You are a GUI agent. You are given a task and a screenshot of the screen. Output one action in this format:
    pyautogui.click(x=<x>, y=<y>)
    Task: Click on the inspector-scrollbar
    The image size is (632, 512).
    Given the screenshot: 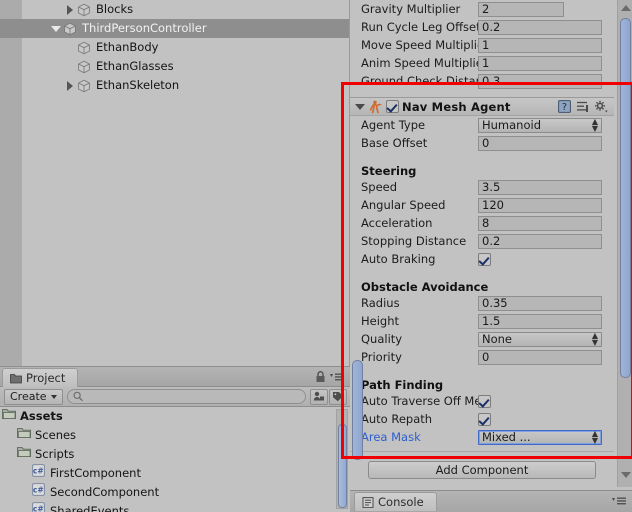 What is the action you would take?
    pyautogui.click(x=624, y=243)
    